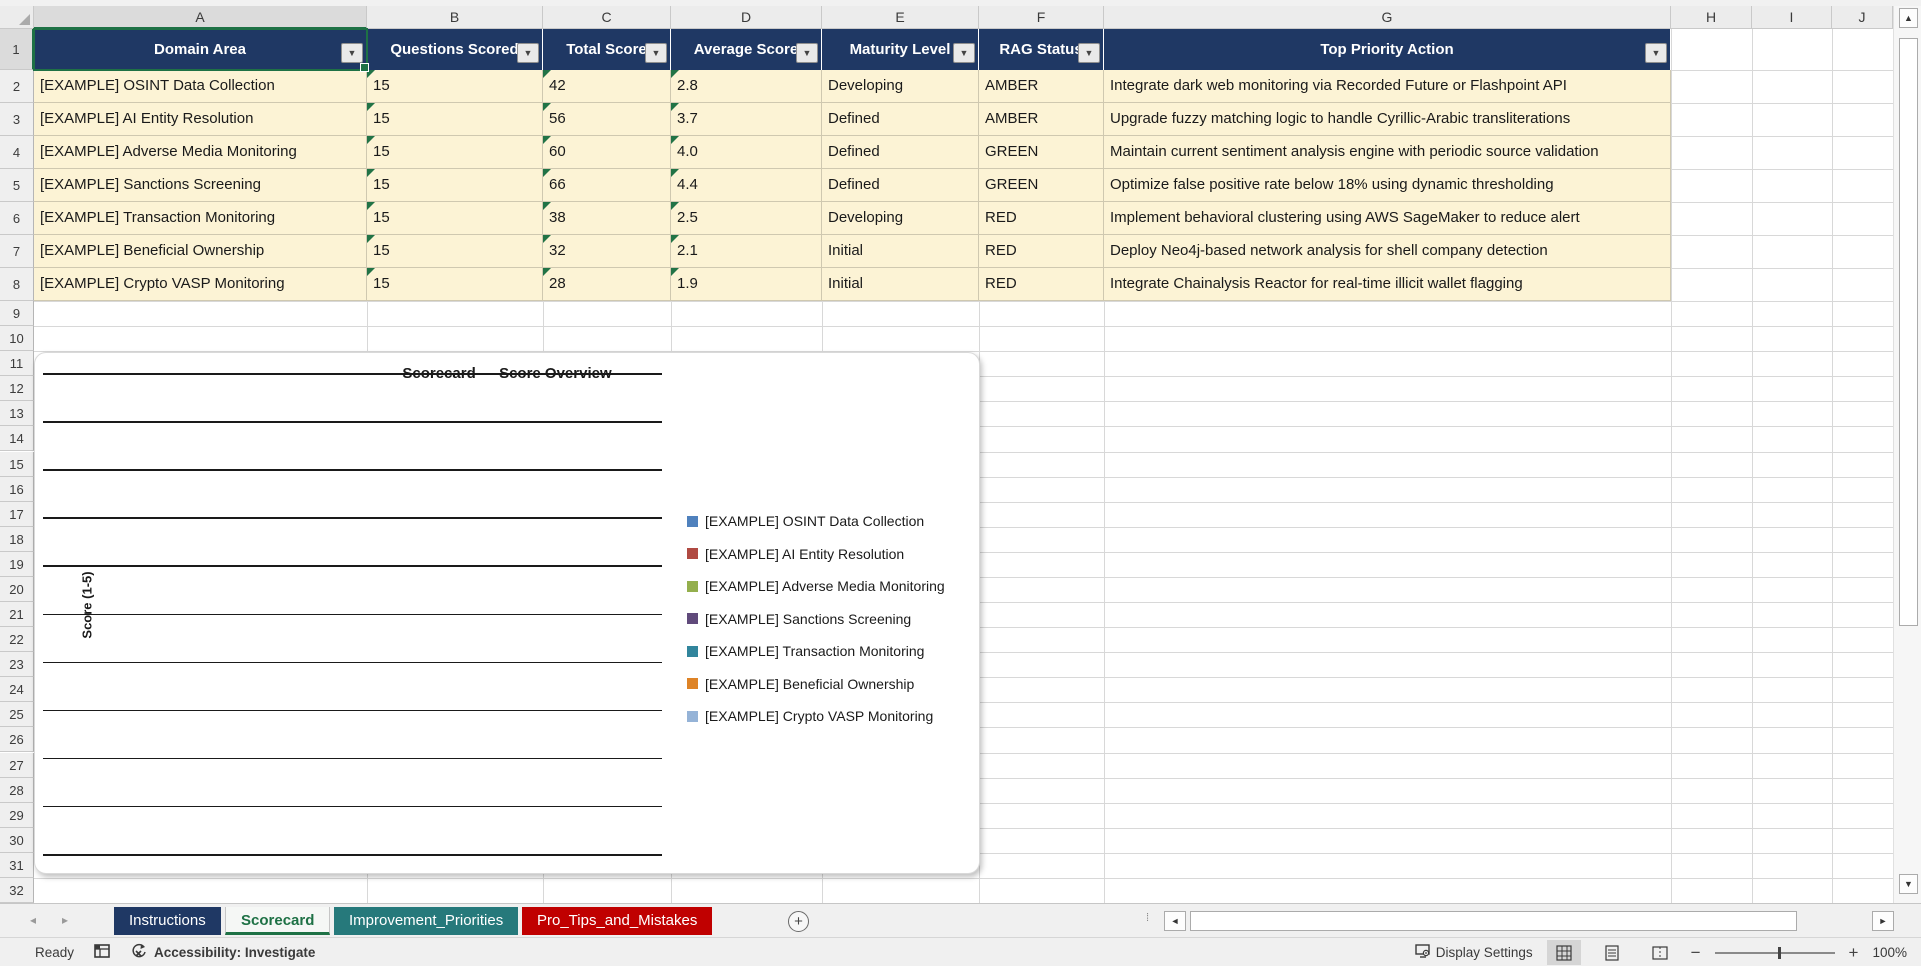 The width and height of the screenshot is (1921, 966). What do you see at coordinates (455, 284) in the screenshot?
I see `cell-B8: 15` at bounding box center [455, 284].